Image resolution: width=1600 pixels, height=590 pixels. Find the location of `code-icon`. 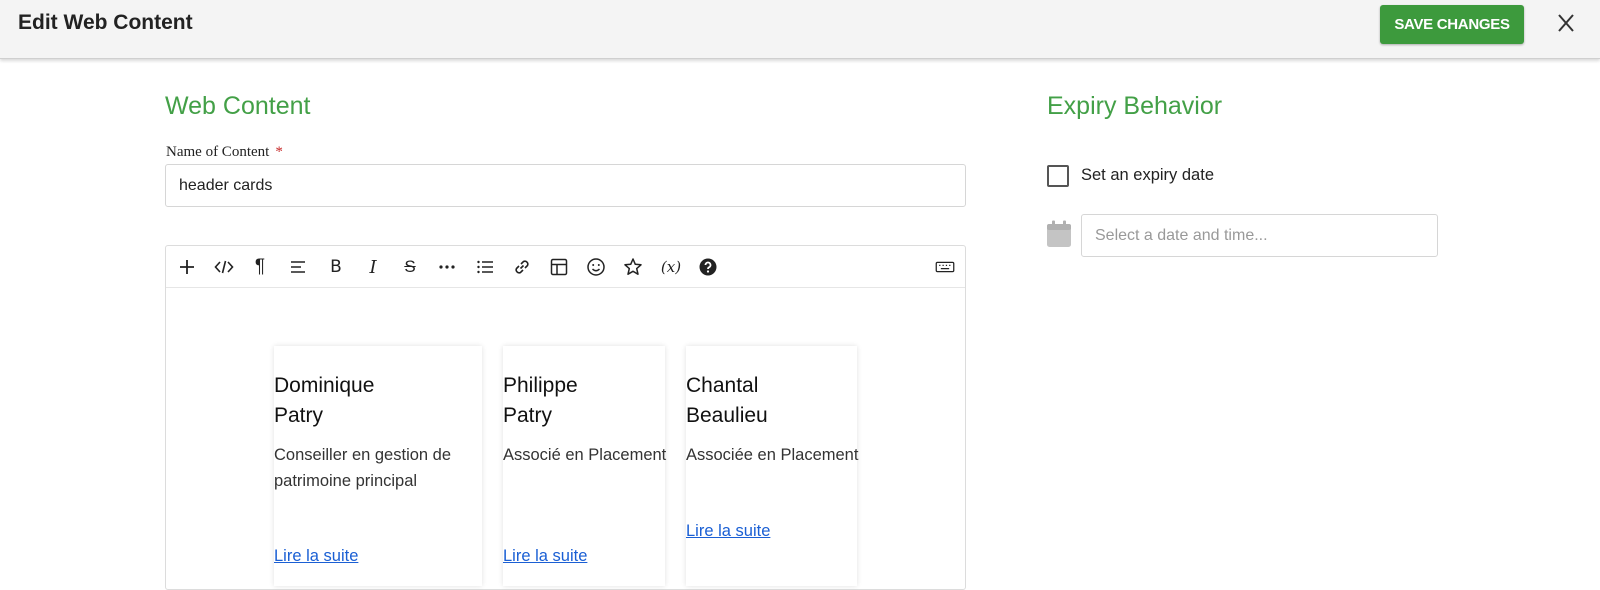

code-icon is located at coordinates (224, 267).